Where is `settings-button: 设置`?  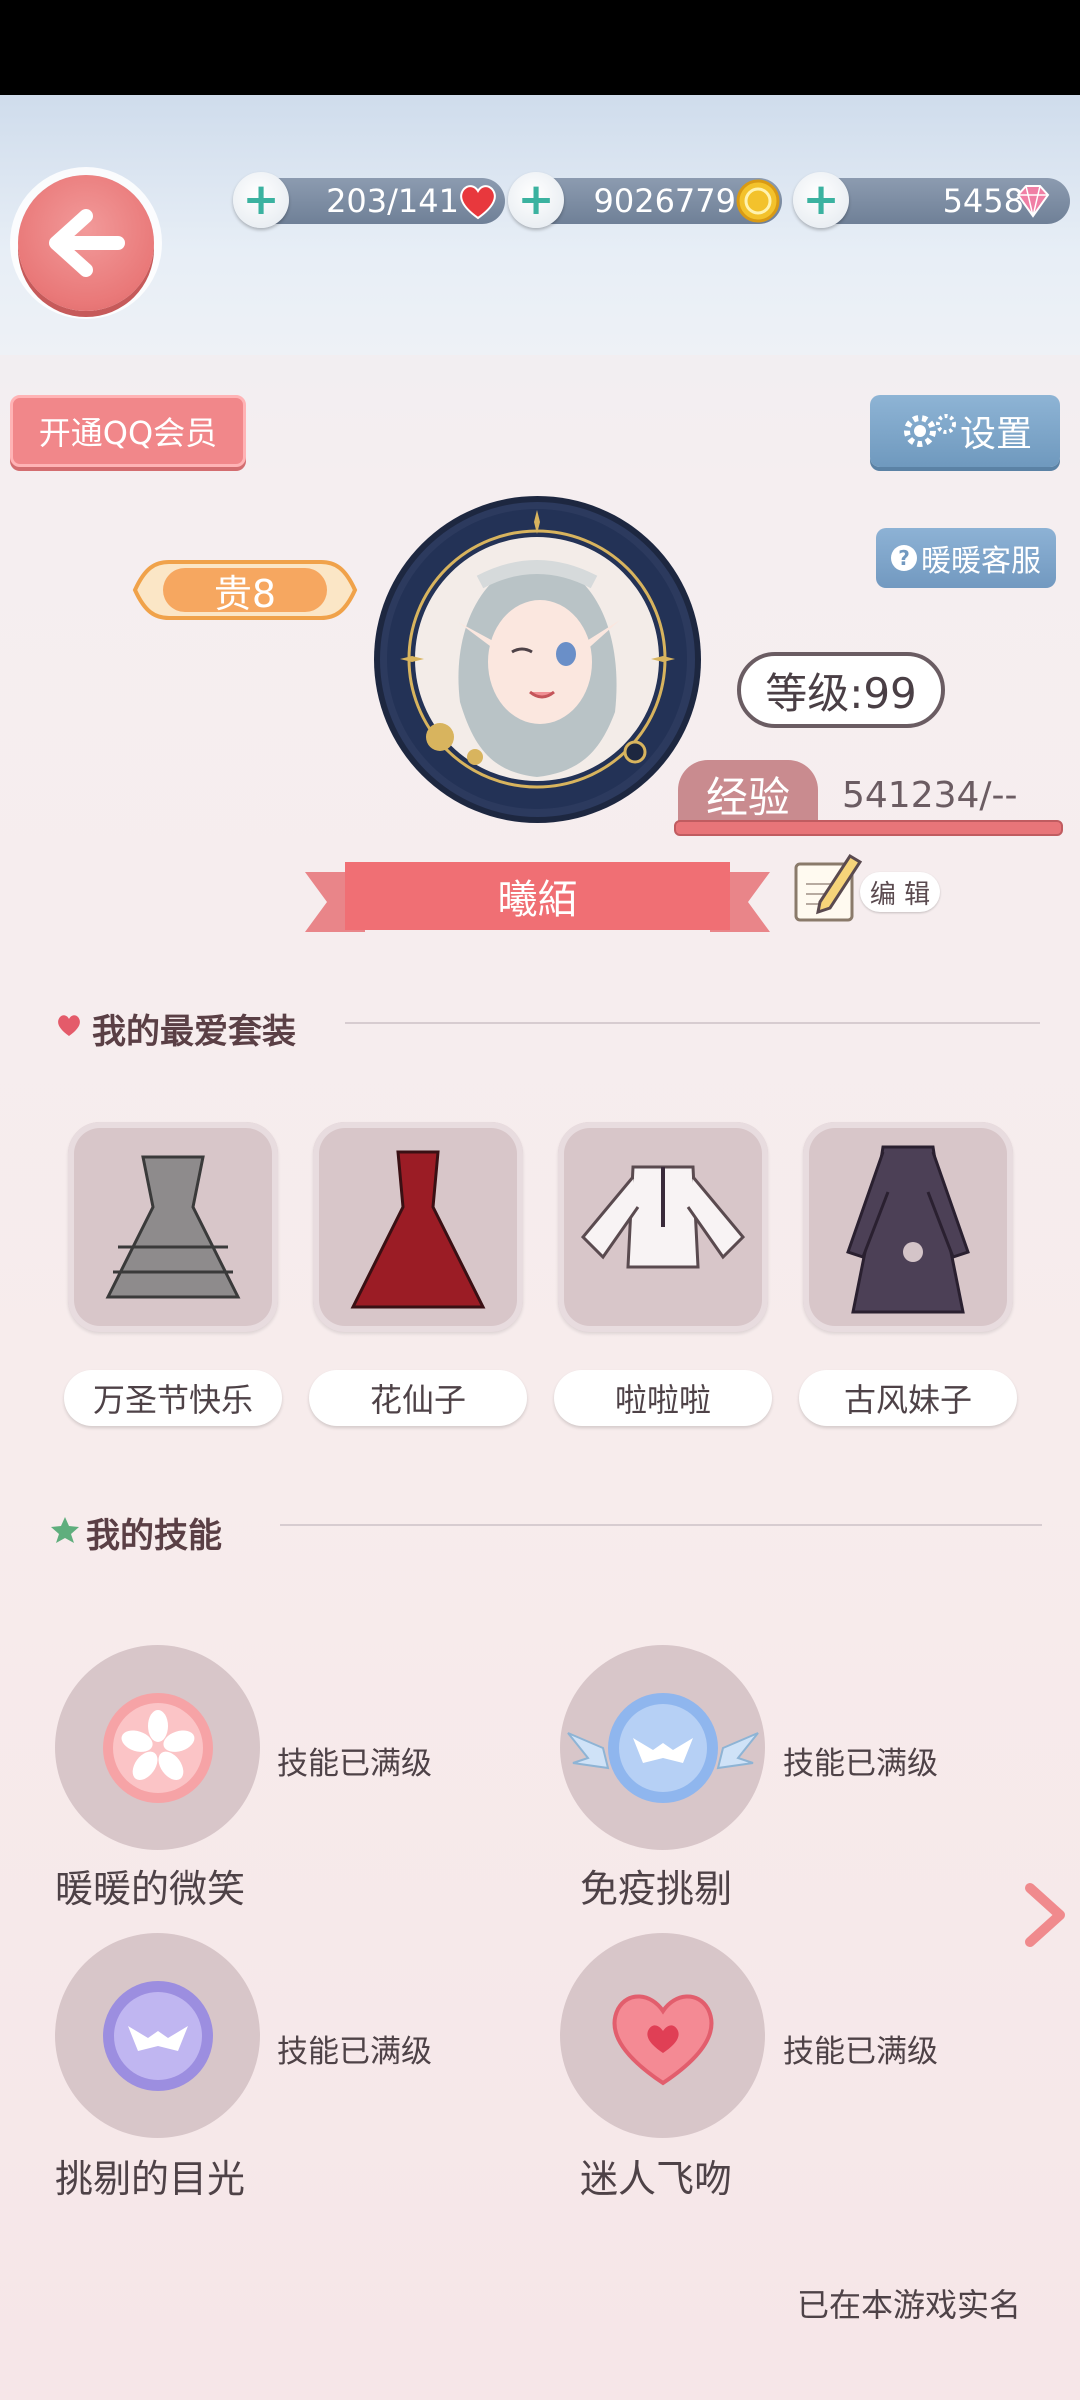
settings-button: 设置 is located at coordinates (965, 431).